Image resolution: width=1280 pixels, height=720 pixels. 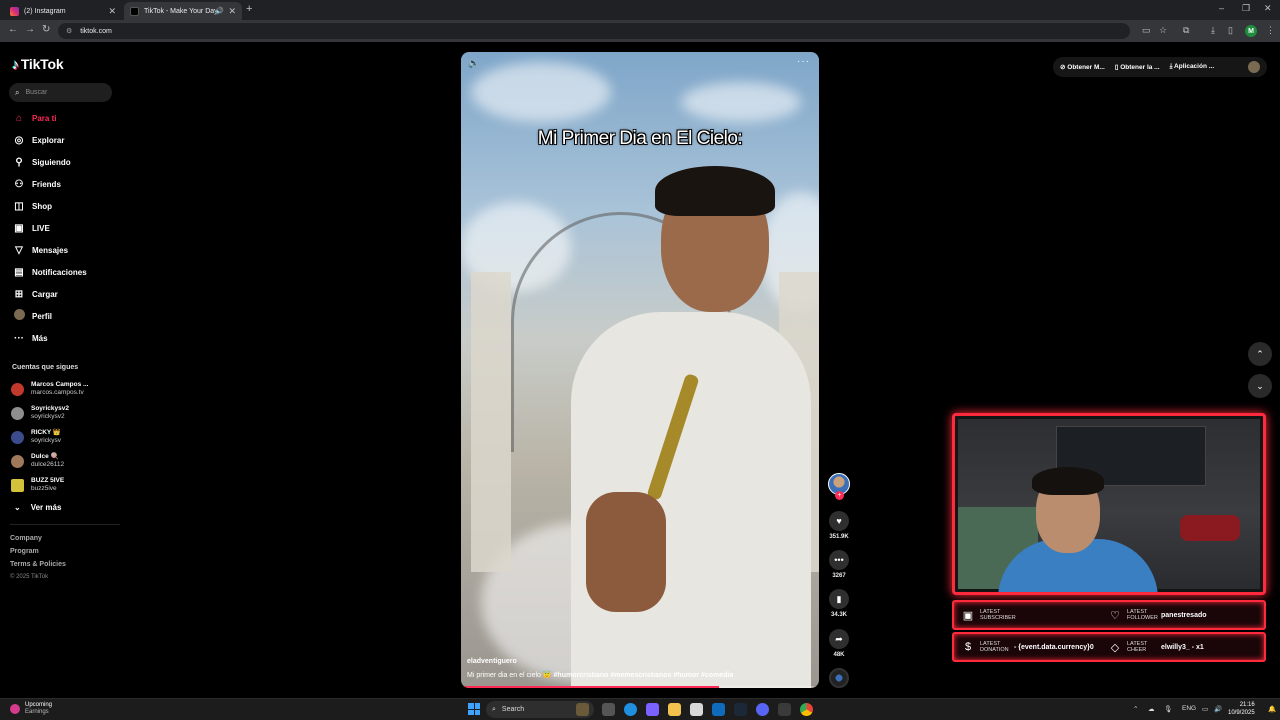 What do you see at coordinates (1205, 709) in the screenshot?
I see `network-icon: ▭` at bounding box center [1205, 709].